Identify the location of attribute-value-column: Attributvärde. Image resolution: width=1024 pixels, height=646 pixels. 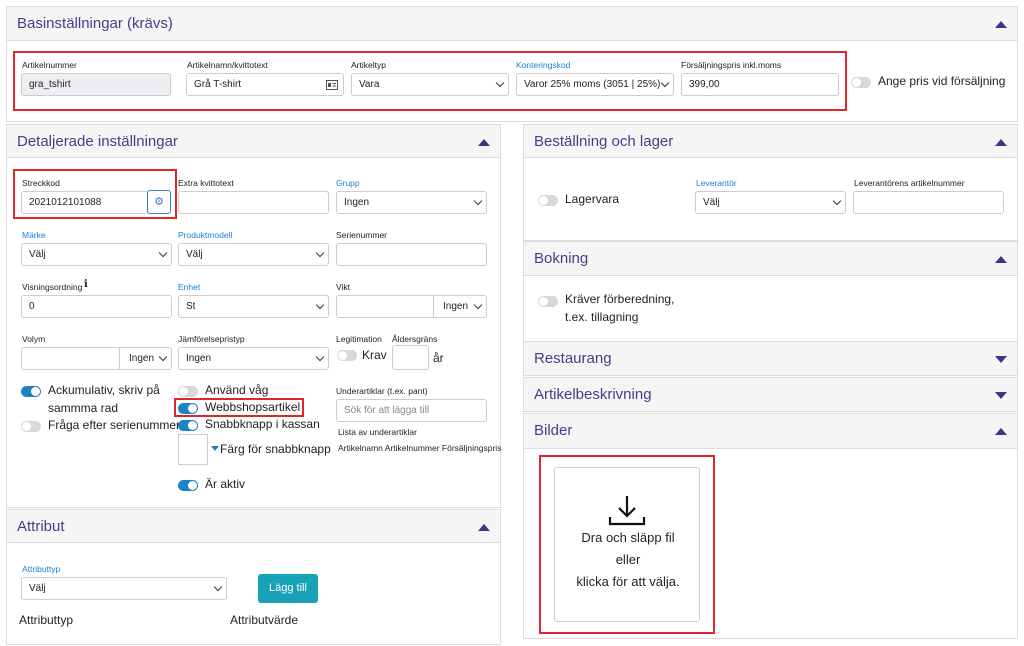
(264, 620).